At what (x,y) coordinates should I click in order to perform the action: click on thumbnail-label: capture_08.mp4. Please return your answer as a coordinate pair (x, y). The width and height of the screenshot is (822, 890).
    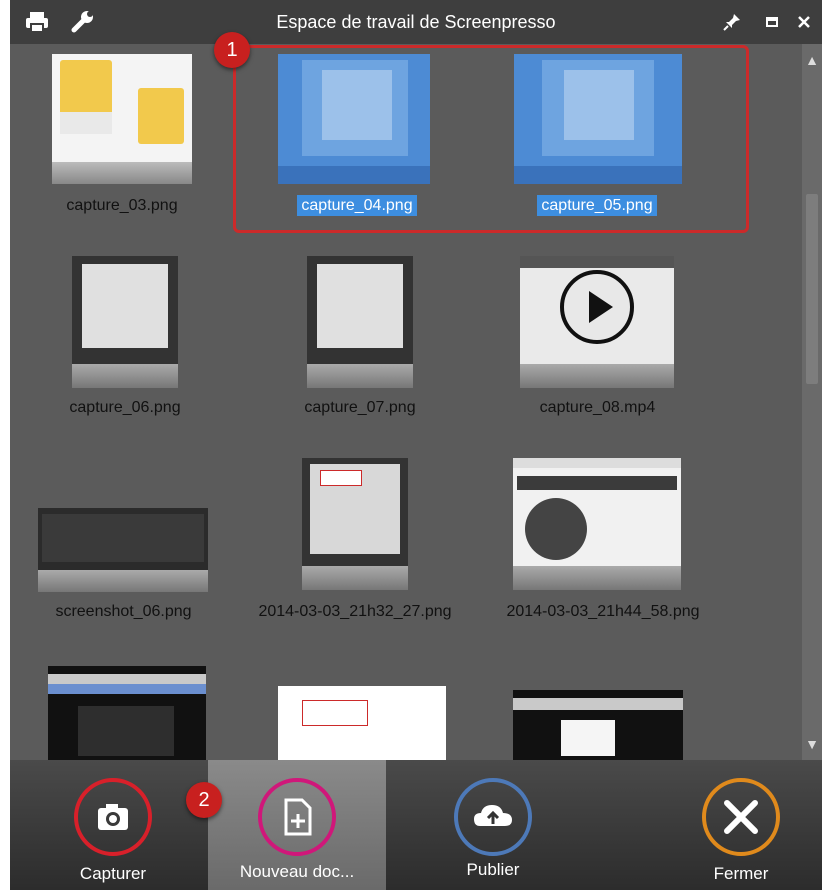
    Looking at the image, I should click on (597, 407).